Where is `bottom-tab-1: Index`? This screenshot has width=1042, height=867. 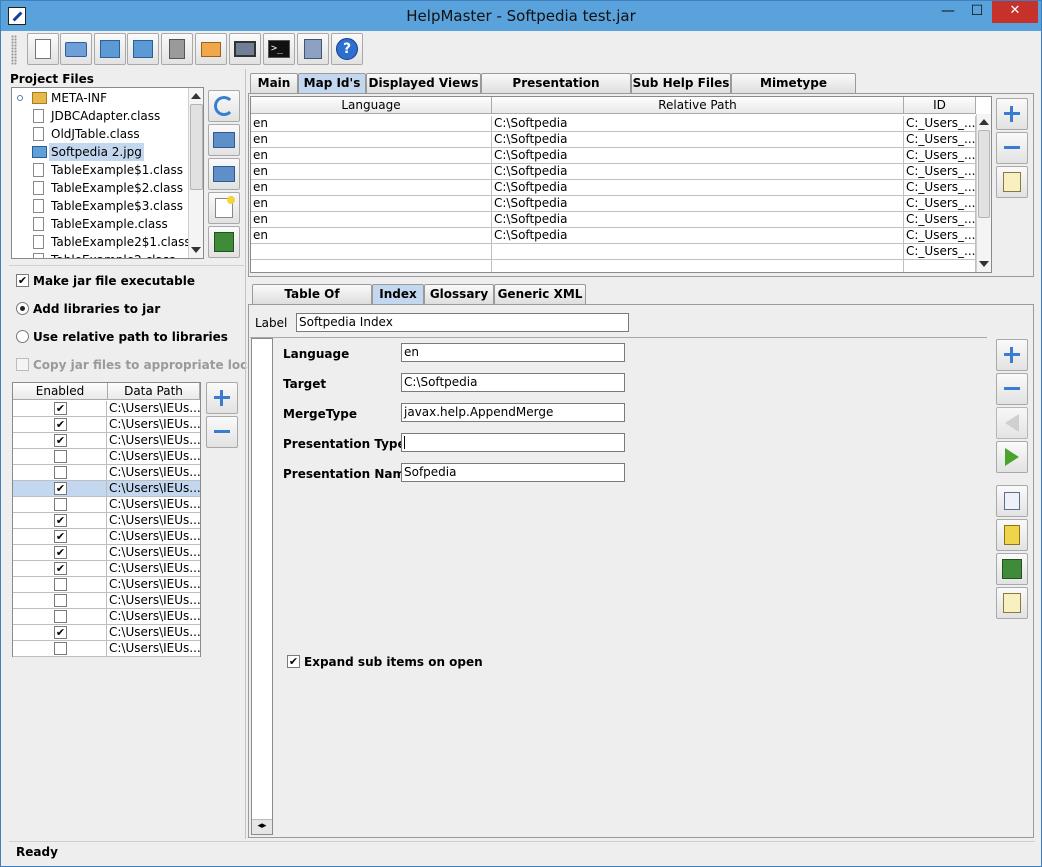
bottom-tab-1: Index is located at coordinates (398, 294).